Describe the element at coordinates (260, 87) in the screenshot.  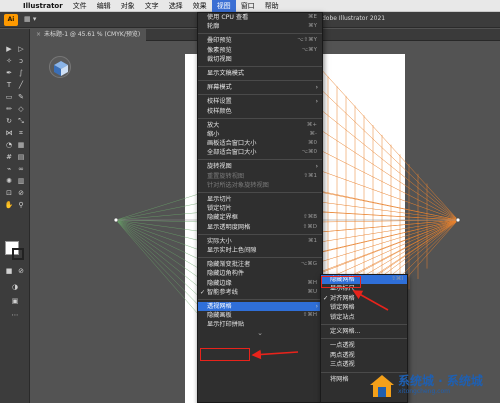
I see `view-menu-item: 屏幕模式 ›` at that location.